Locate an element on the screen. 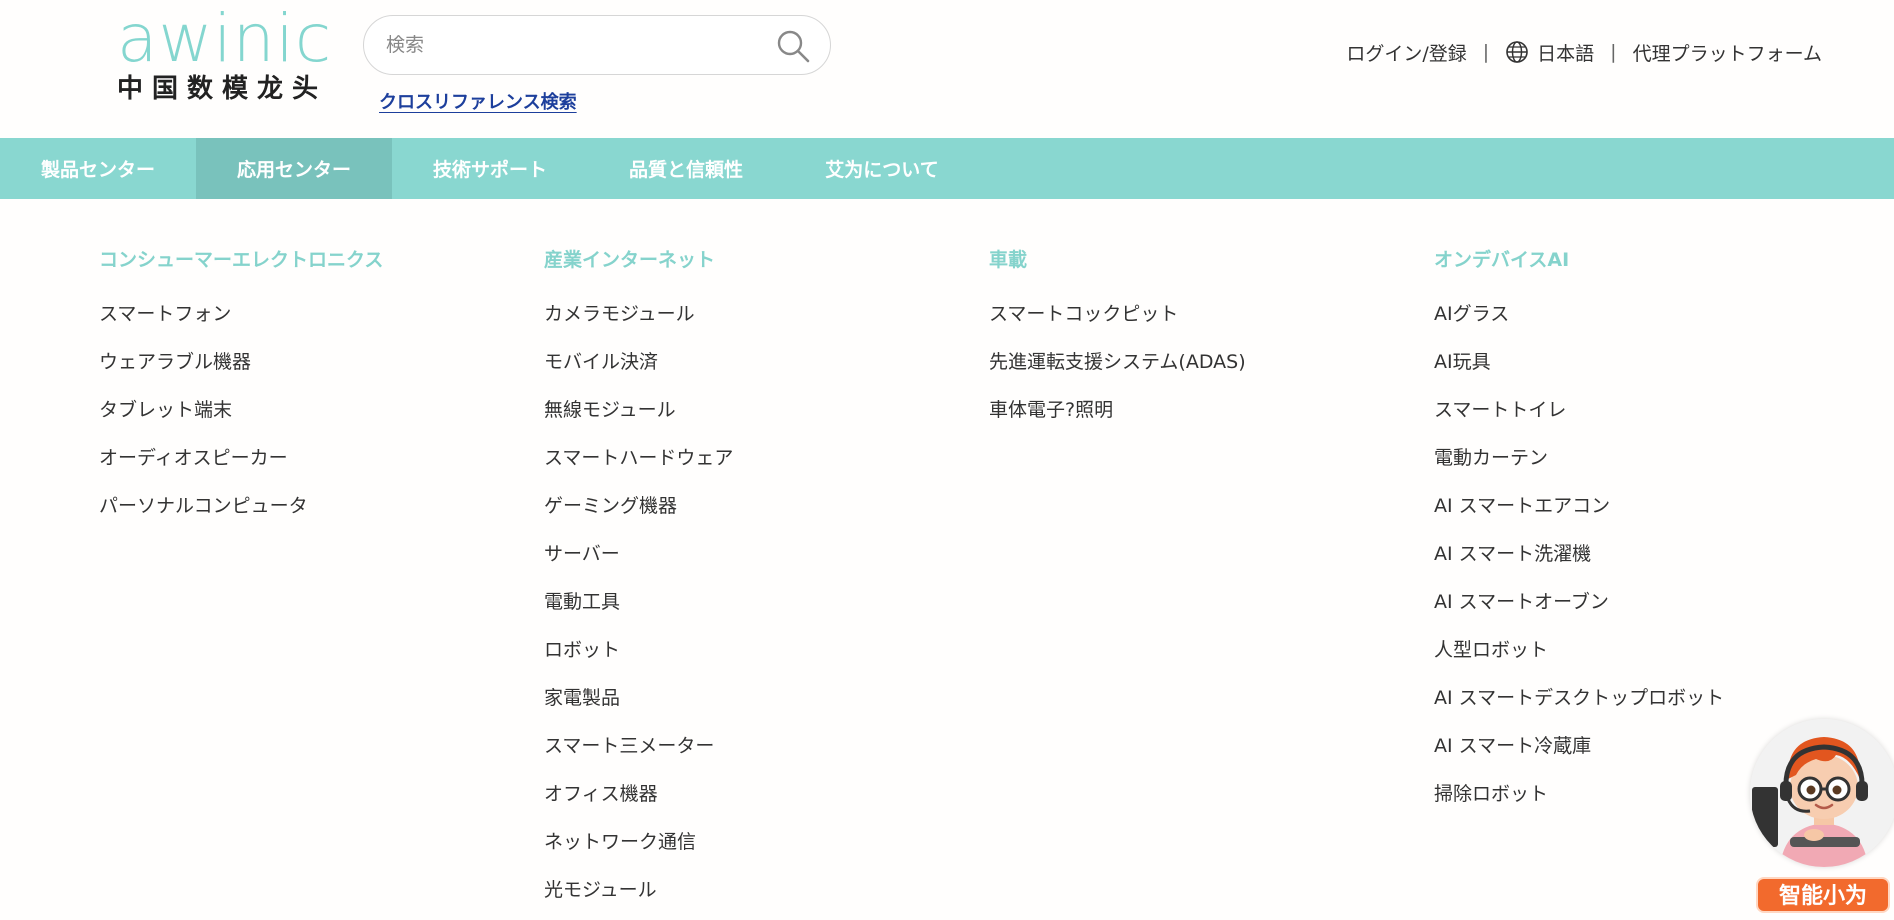 The width and height of the screenshot is (1894, 920). assistant-avatar is located at coordinates (1822, 793).